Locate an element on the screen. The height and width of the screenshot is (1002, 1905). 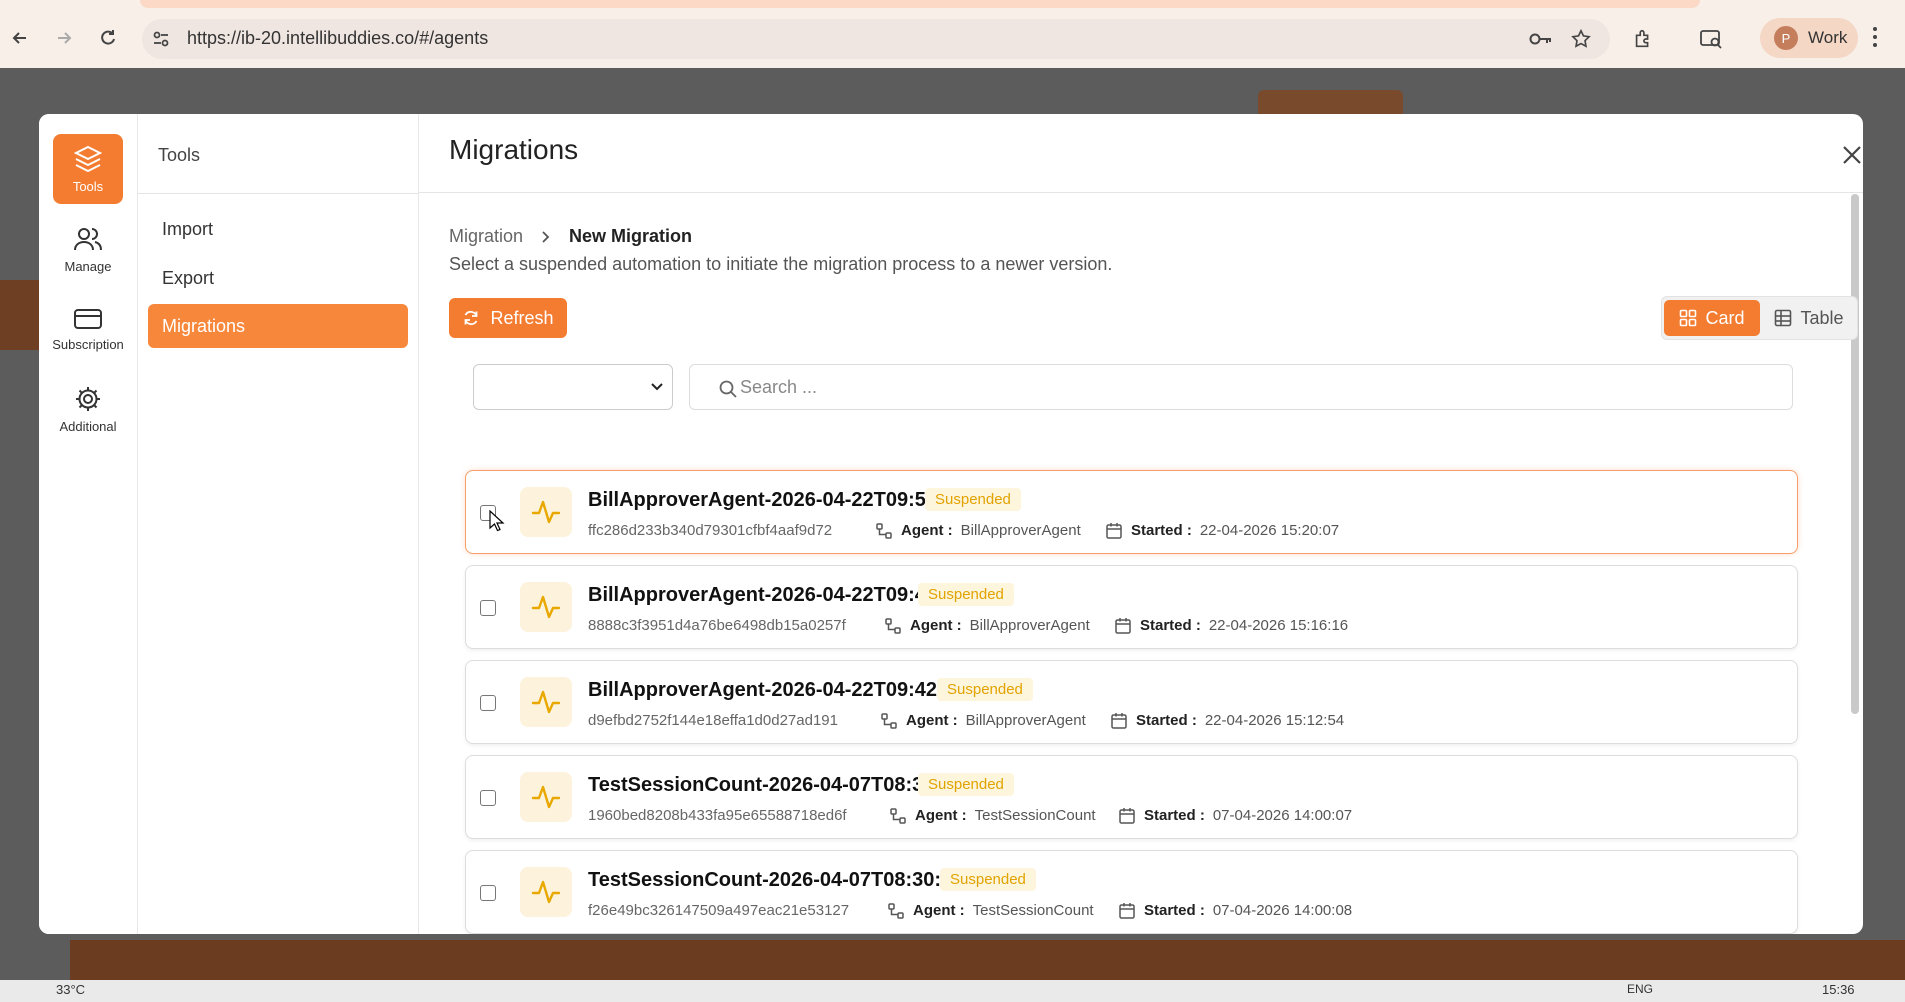
refresh-icon is located at coordinates (471, 318).